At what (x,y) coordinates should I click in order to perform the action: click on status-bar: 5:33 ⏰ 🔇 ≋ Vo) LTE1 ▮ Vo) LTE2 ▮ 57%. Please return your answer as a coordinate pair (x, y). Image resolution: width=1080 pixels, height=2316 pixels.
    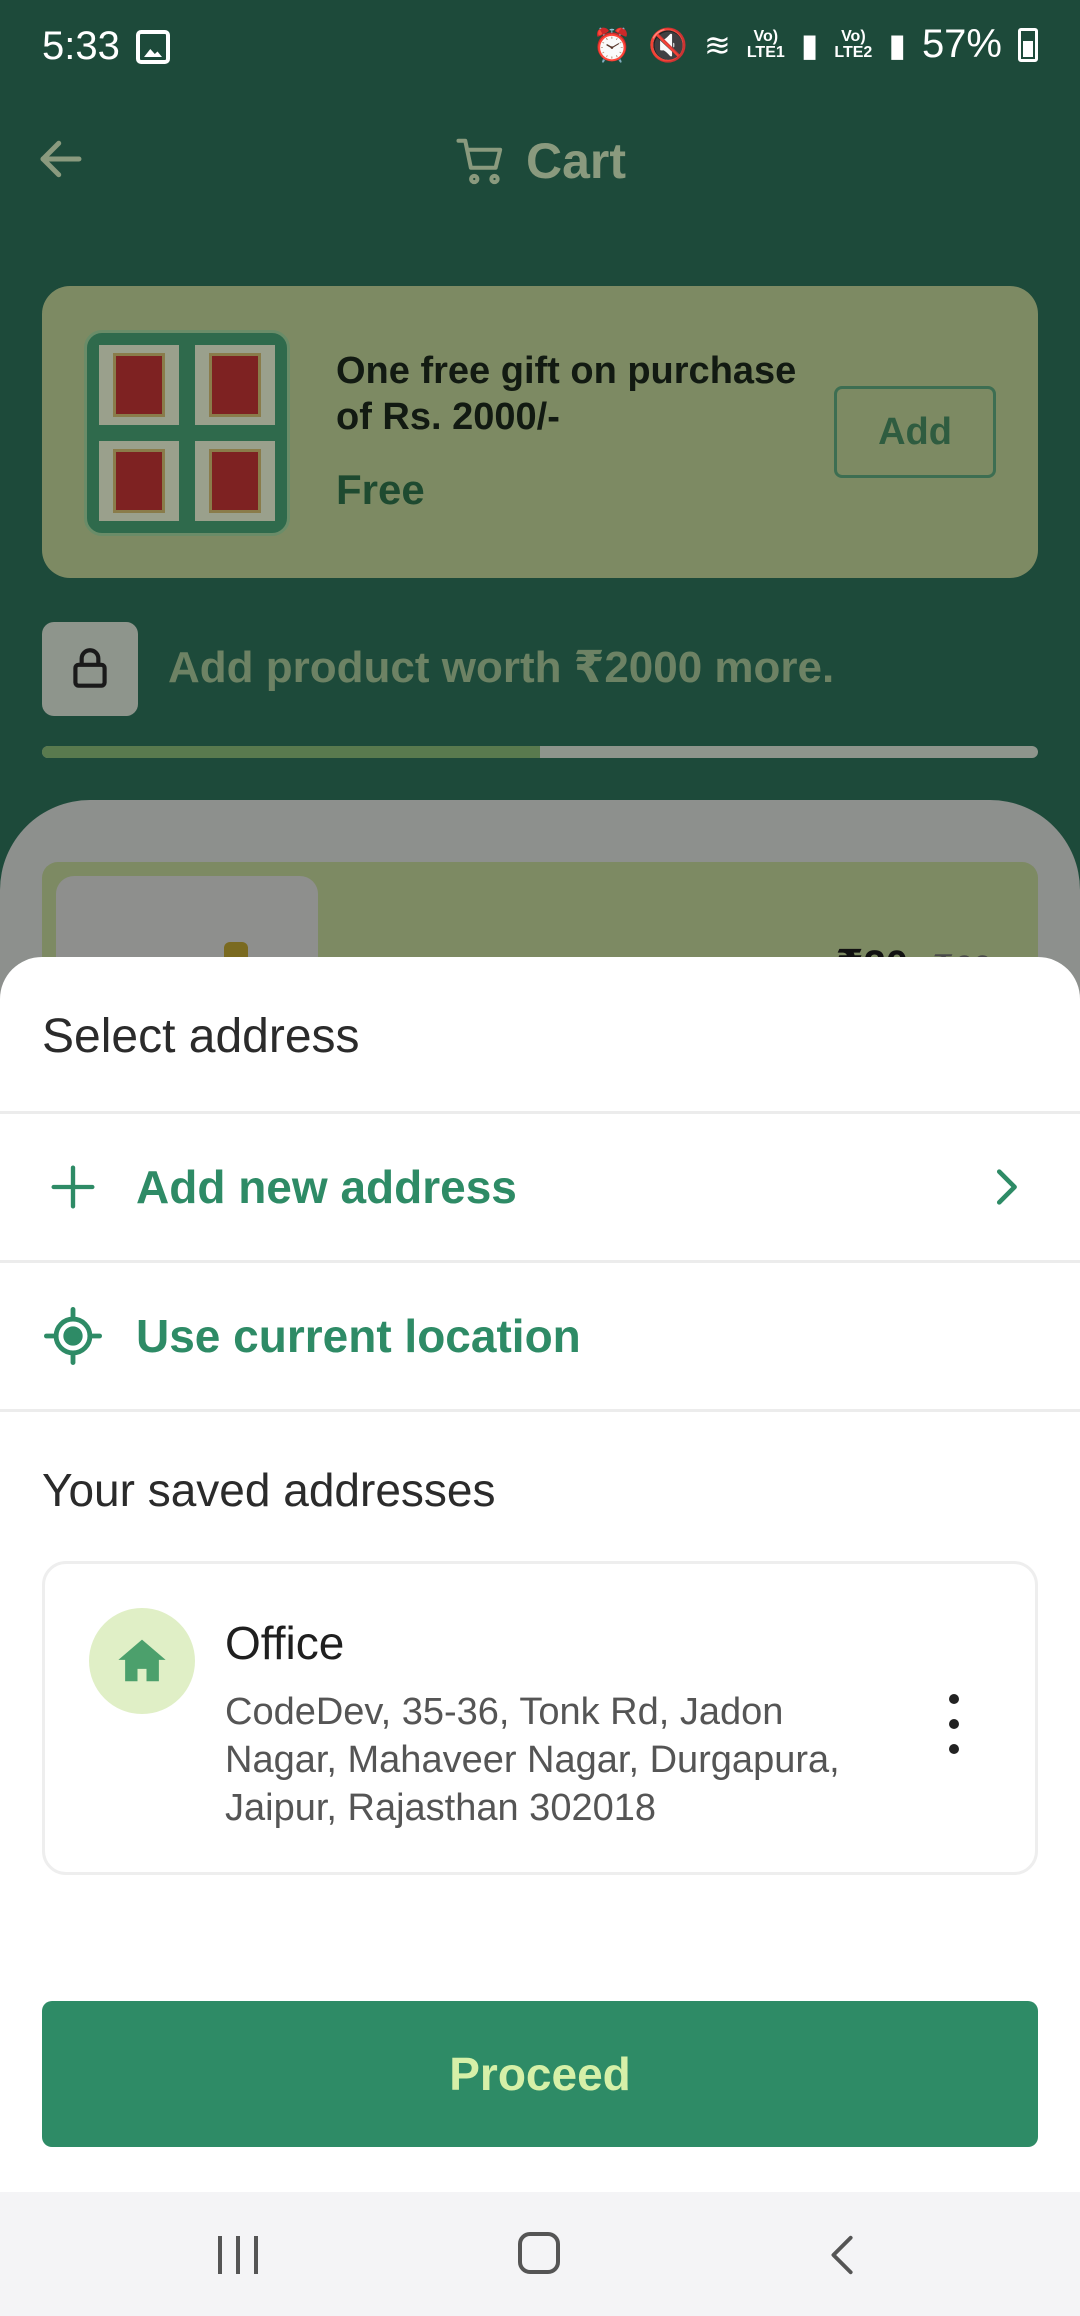
    Looking at the image, I should click on (540, 48).